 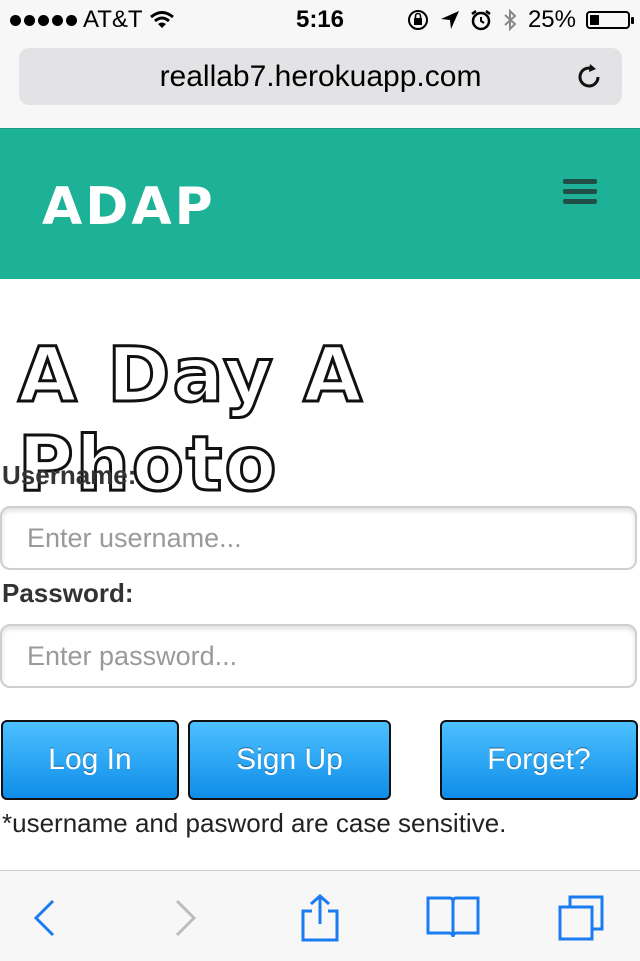 I want to click on share-icon, so click(x=320, y=918).